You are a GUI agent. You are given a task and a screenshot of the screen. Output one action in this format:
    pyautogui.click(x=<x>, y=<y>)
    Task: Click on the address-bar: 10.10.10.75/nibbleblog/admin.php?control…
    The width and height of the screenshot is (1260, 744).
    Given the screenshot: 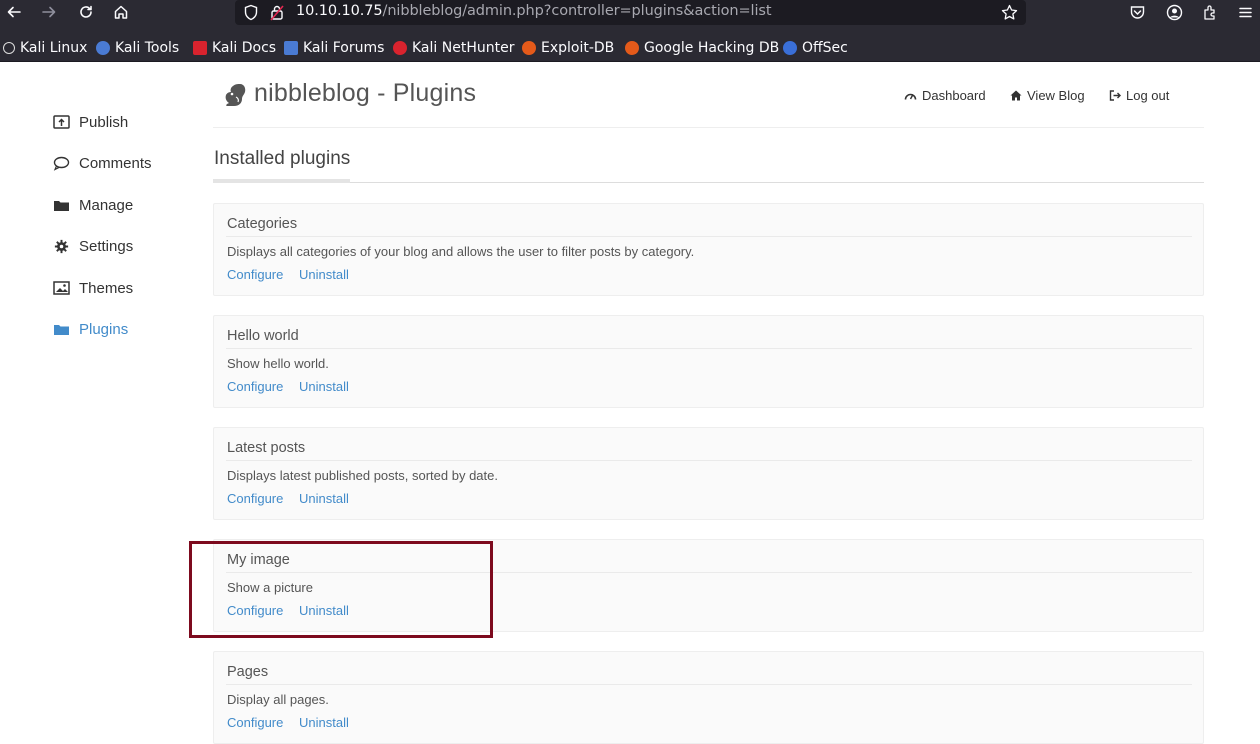 What is the action you would take?
    pyautogui.click(x=630, y=12)
    